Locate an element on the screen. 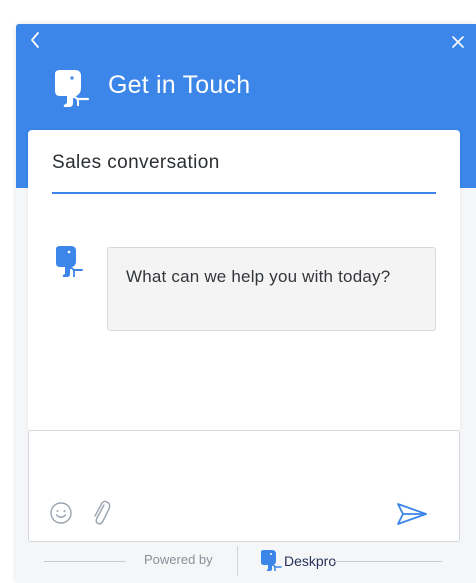 This screenshot has width=476, height=583. back-button is located at coordinates (35, 41).